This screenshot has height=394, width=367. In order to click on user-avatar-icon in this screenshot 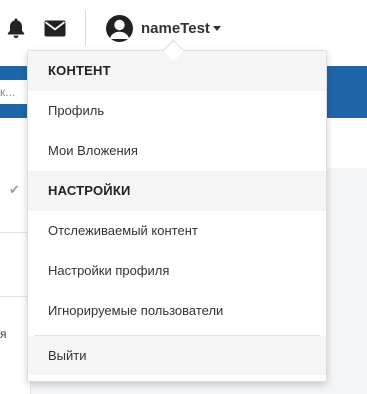, I will do `click(119, 28)`.